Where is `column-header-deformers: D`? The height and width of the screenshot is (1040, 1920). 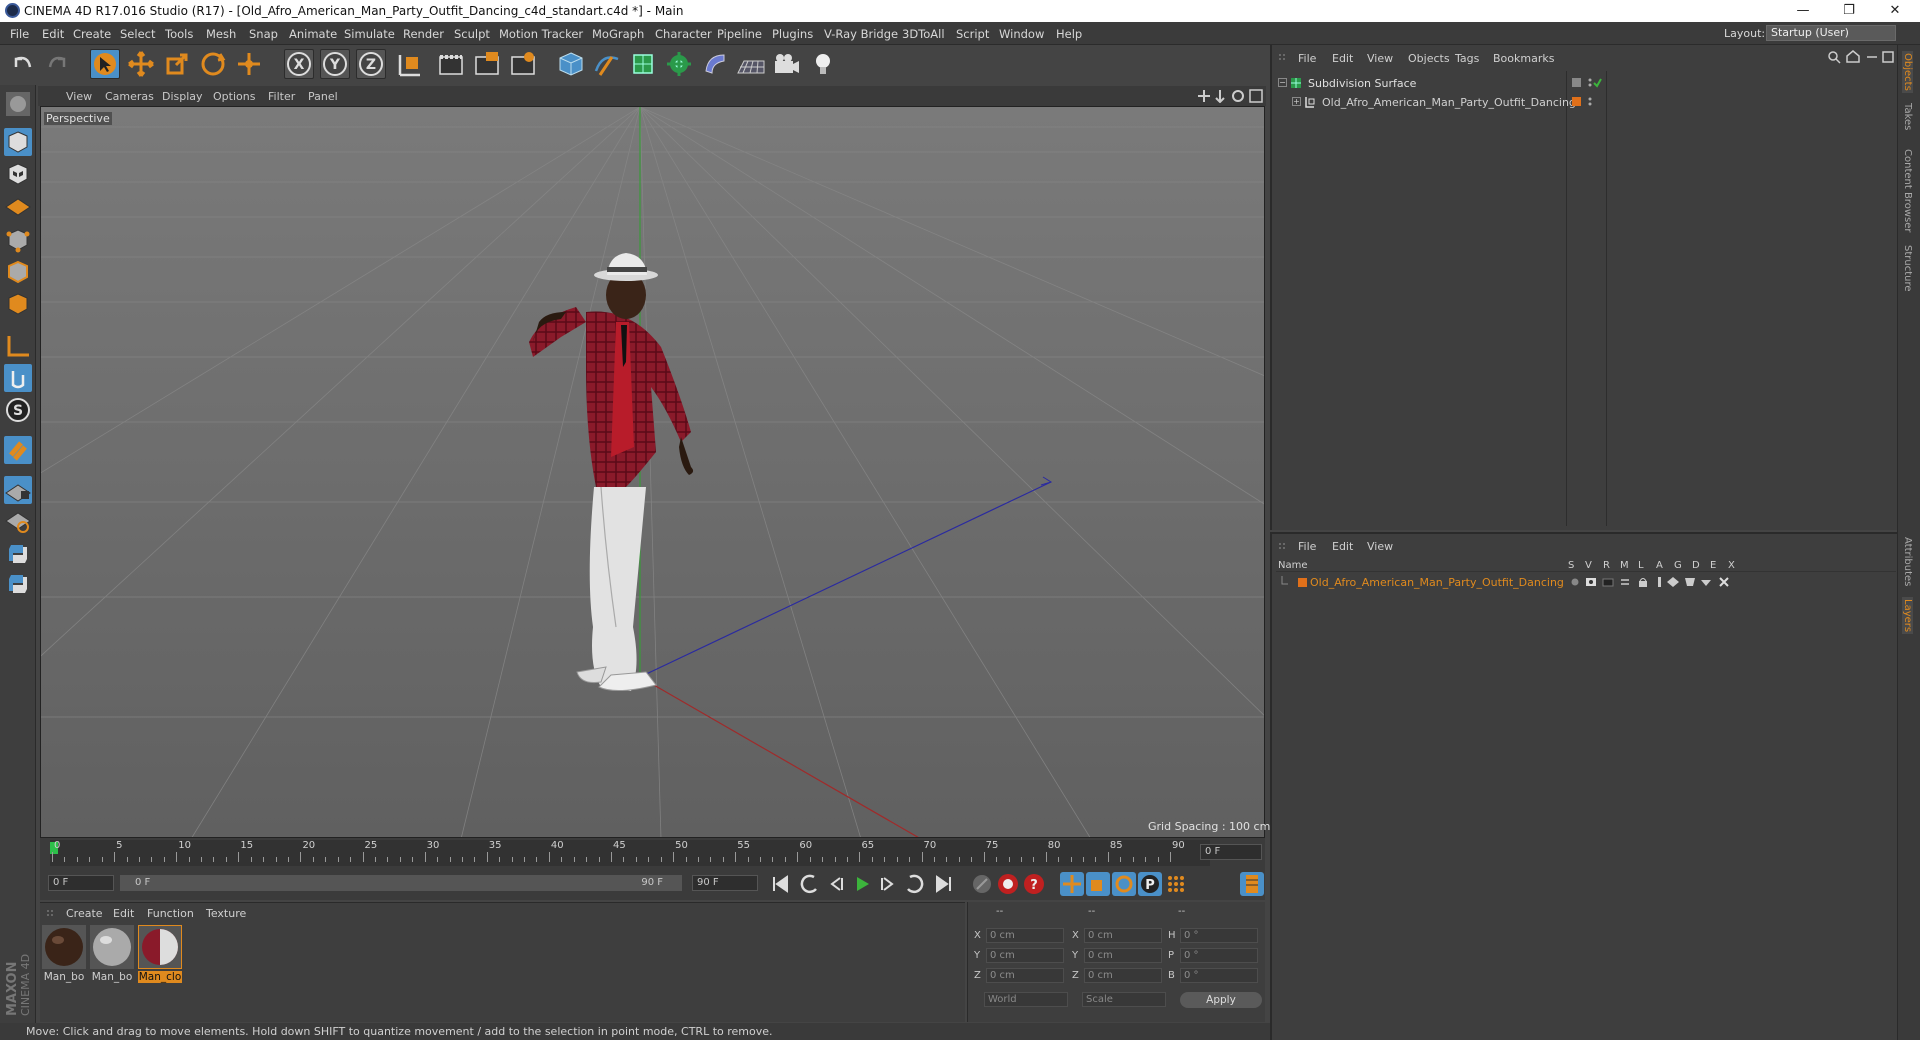 column-header-deformers: D is located at coordinates (1696, 565).